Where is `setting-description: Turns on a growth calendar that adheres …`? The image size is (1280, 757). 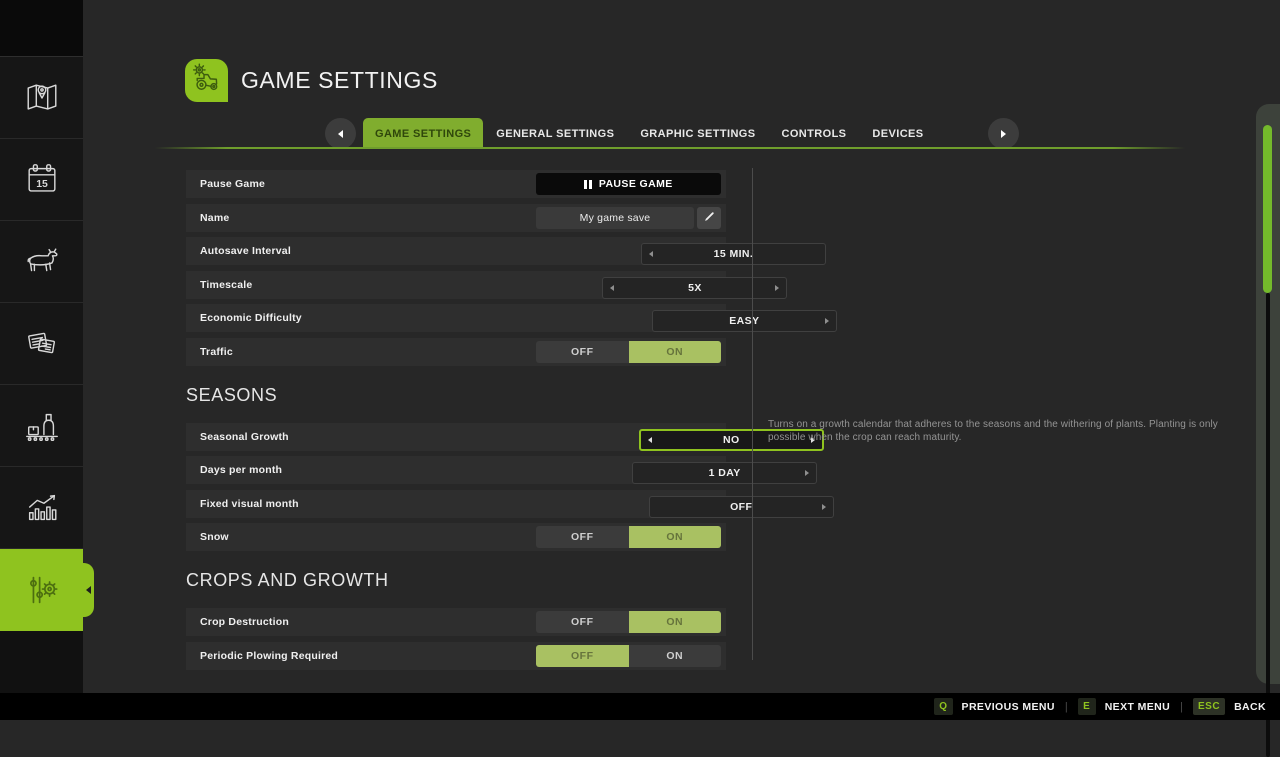 setting-description: Turns on a growth calendar that adheres … is located at coordinates (993, 431).